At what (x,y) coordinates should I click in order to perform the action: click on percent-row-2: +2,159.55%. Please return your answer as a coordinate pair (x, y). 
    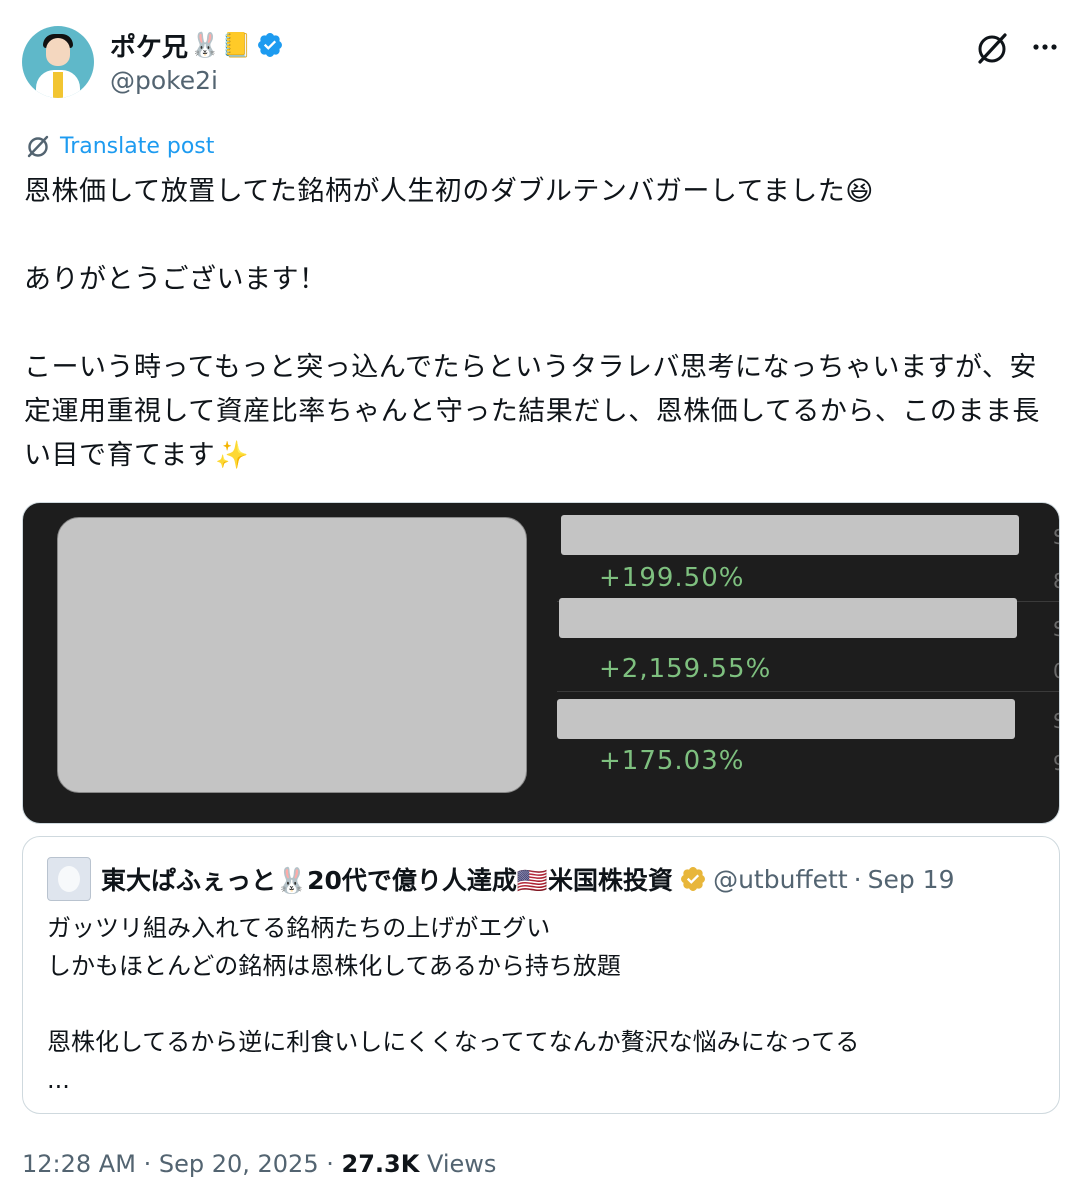
    Looking at the image, I should click on (685, 669).